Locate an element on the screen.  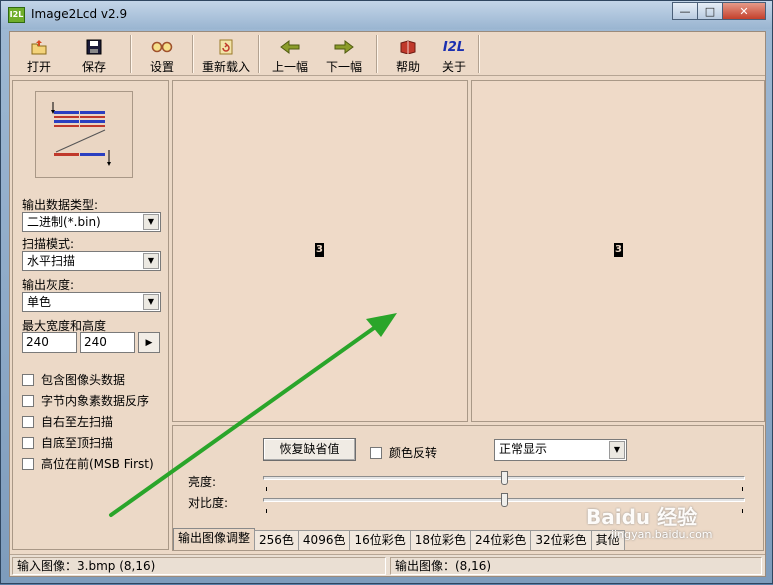
watermark-logo: Baidu 经验 is located at coordinates (642, 517).